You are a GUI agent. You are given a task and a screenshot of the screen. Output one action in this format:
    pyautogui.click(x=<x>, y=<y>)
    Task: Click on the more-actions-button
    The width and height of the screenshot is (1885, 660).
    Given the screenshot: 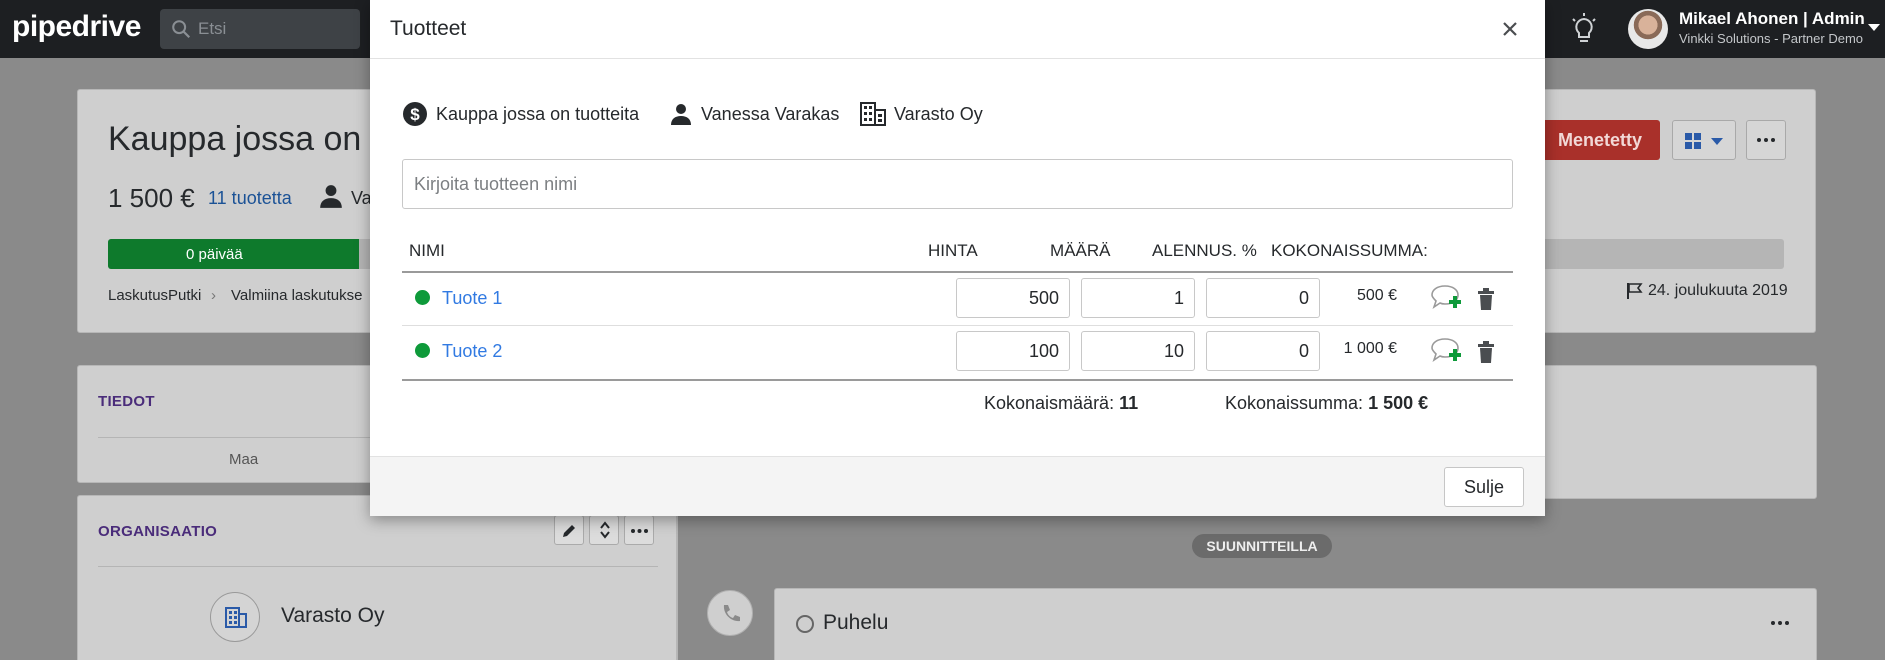 What is the action you would take?
    pyautogui.click(x=1766, y=140)
    